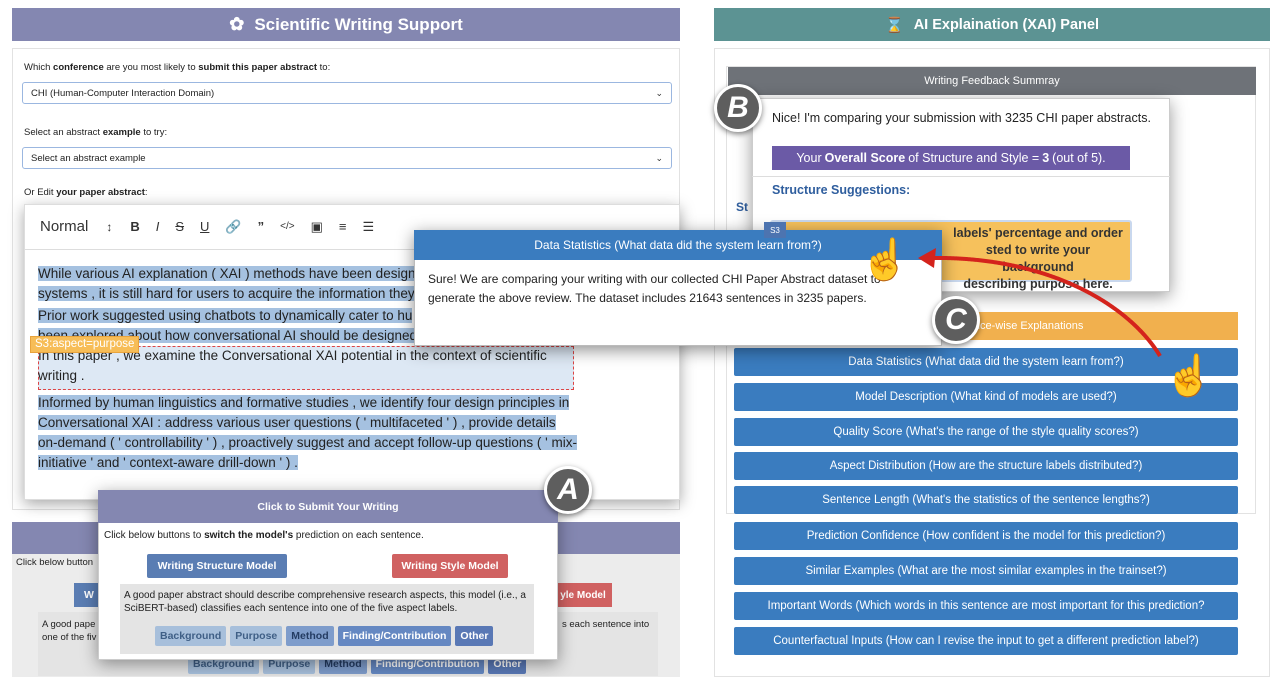 The width and height of the screenshot is (1270, 677). I want to click on label-purpose: Purpose, so click(256, 636).